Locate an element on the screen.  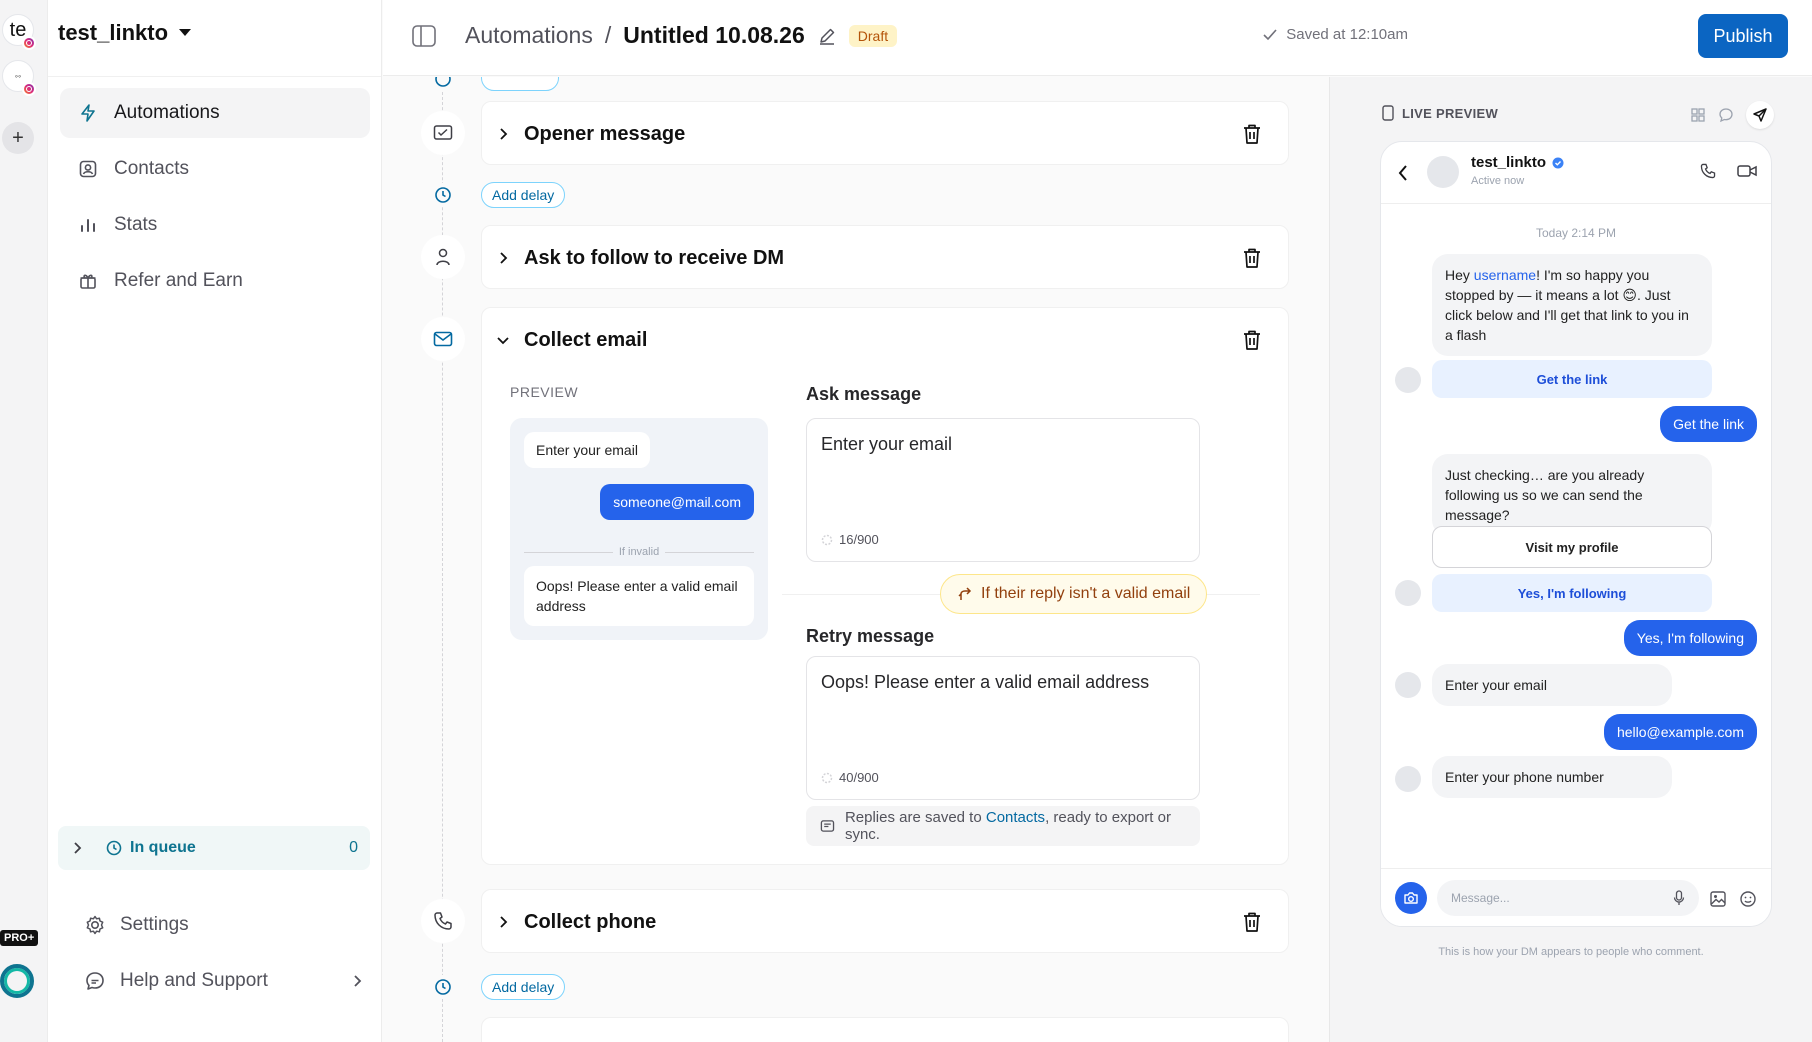
ask-message-input: Enter your email 16/900 is located at coordinates (1003, 490).